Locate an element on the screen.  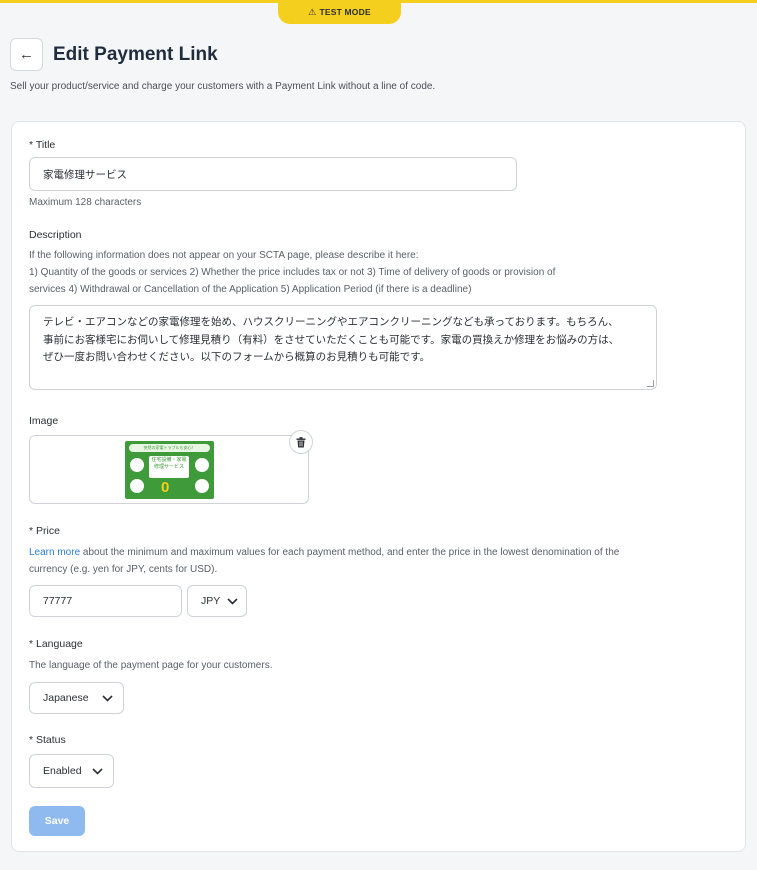
status-select: Enabled is located at coordinates (71, 771).